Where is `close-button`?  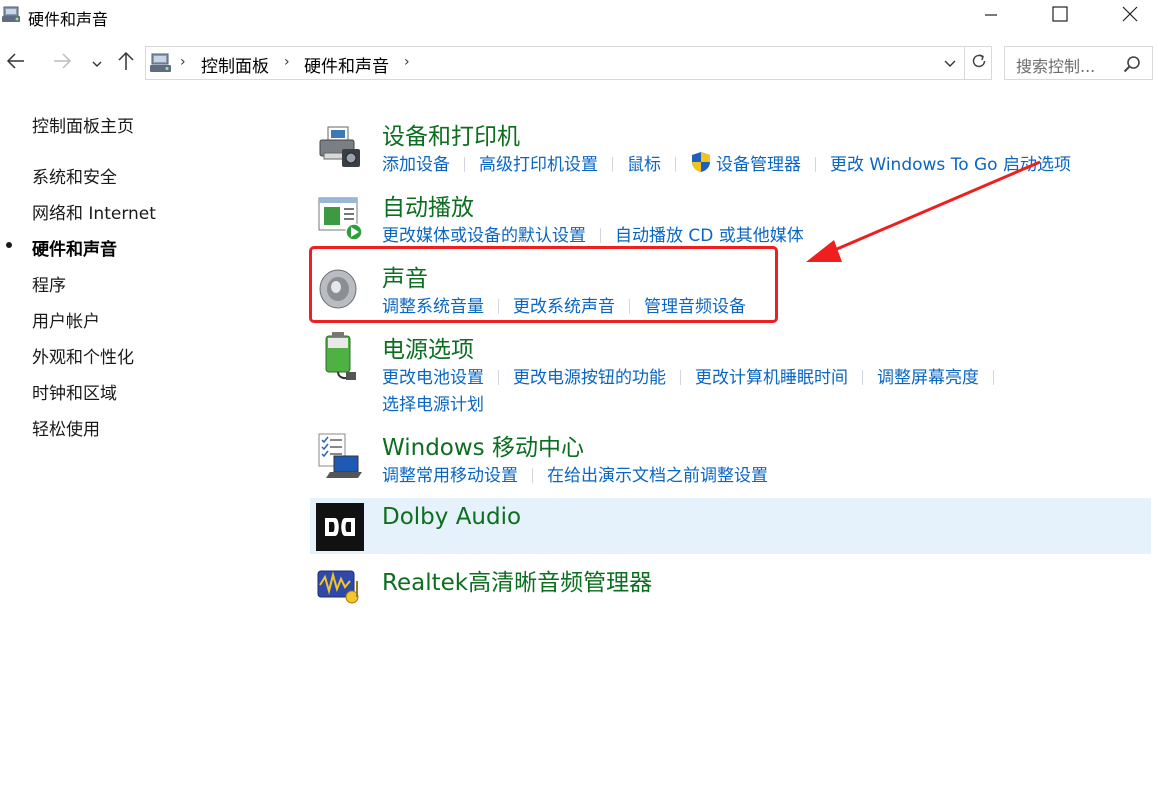
close-button is located at coordinates (1130, 16).